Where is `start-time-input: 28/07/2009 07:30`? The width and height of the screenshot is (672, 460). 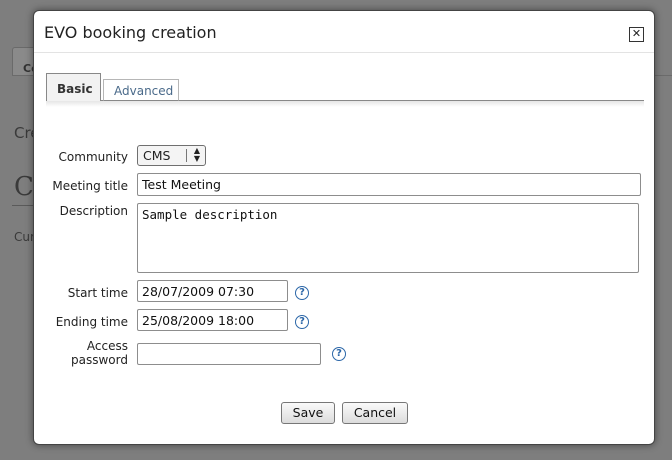
start-time-input: 28/07/2009 07:30 is located at coordinates (212, 291).